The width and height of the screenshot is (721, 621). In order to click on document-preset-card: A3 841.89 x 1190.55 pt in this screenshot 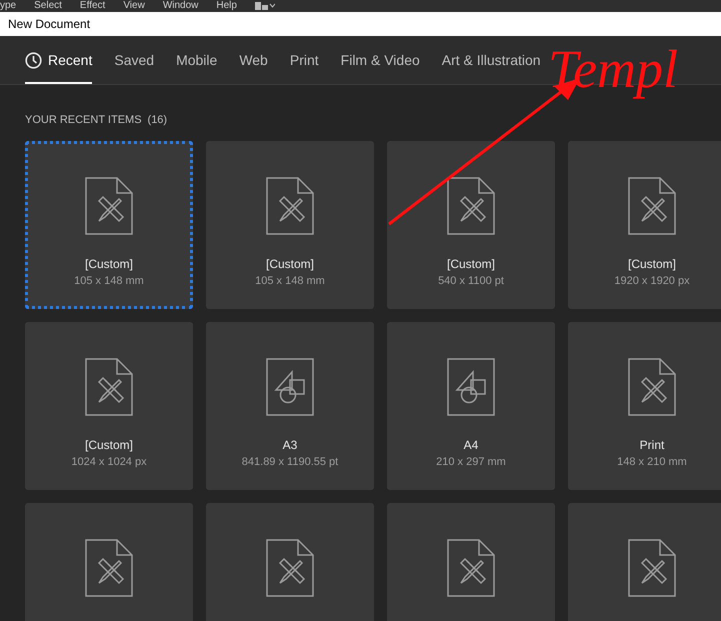, I will do `click(290, 406)`.